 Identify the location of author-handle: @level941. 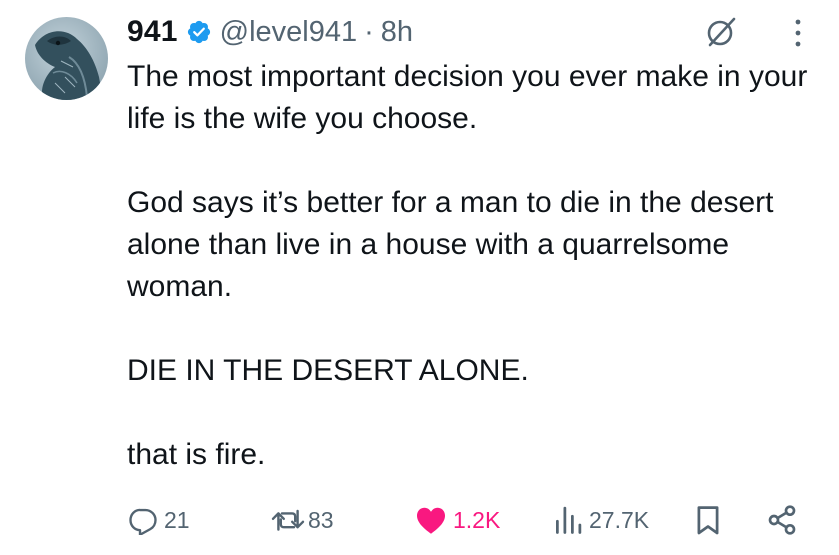
(288, 32).